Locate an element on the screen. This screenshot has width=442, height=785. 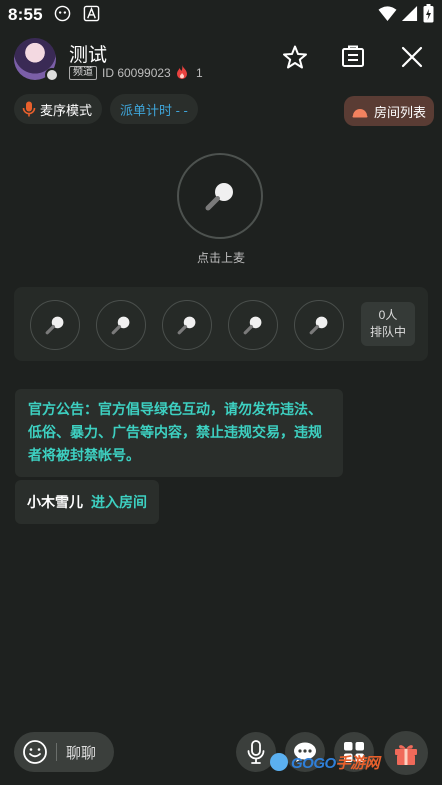
status-time: 8:55 is located at coordinates (25, 14).